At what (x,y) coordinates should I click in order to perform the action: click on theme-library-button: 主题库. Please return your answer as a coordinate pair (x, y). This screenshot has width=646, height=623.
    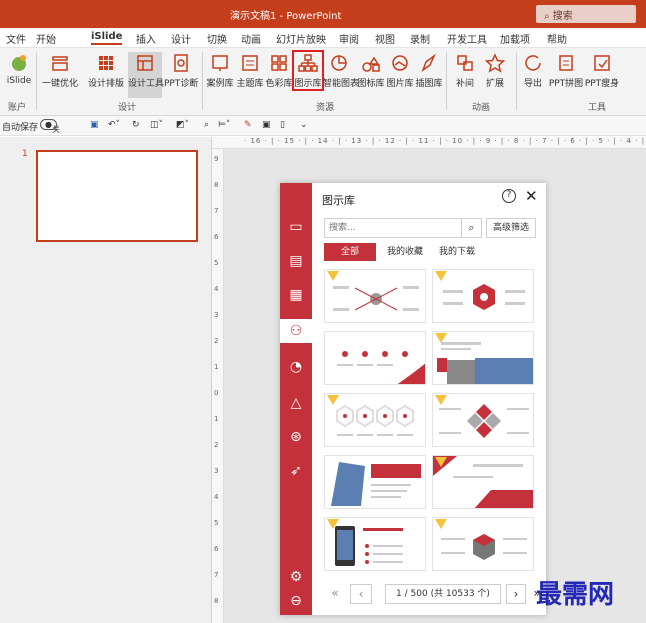
    Looking at the image, I should click on (250, 70).